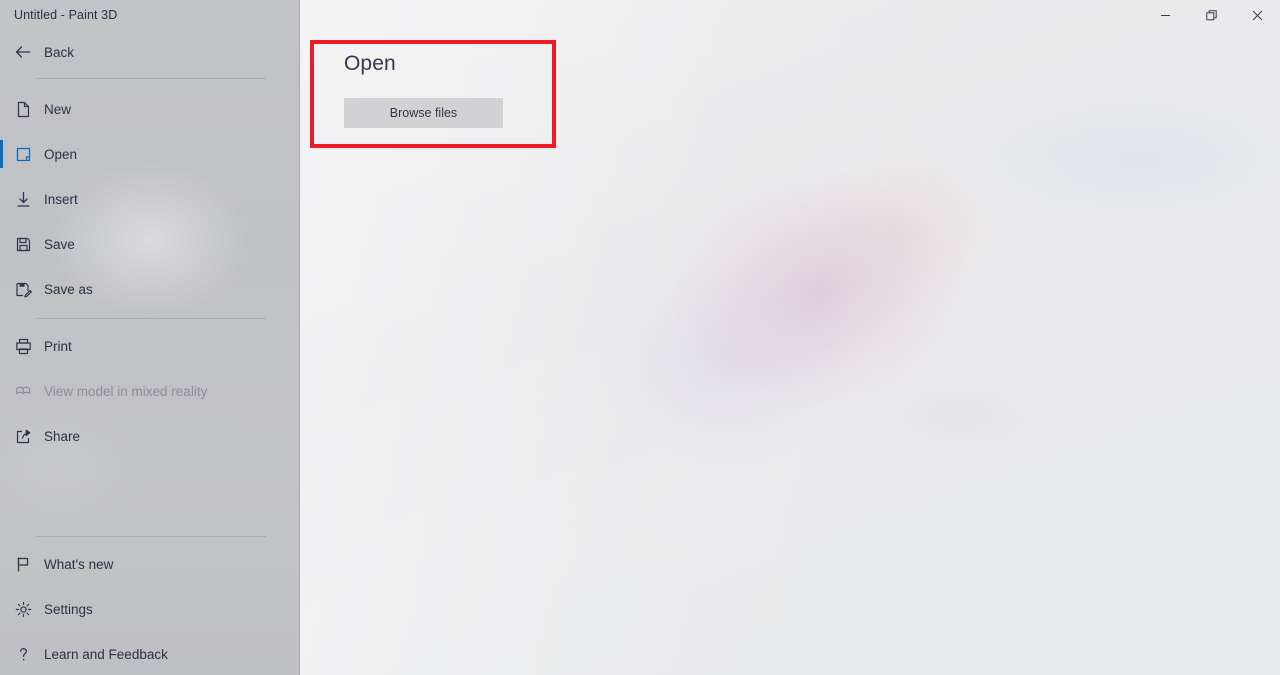  What do you see at coordinates (126, 391) in the screenshot?
I see `sidebar-item-label: View model in mixed reality` at bounding box center [126, 391].